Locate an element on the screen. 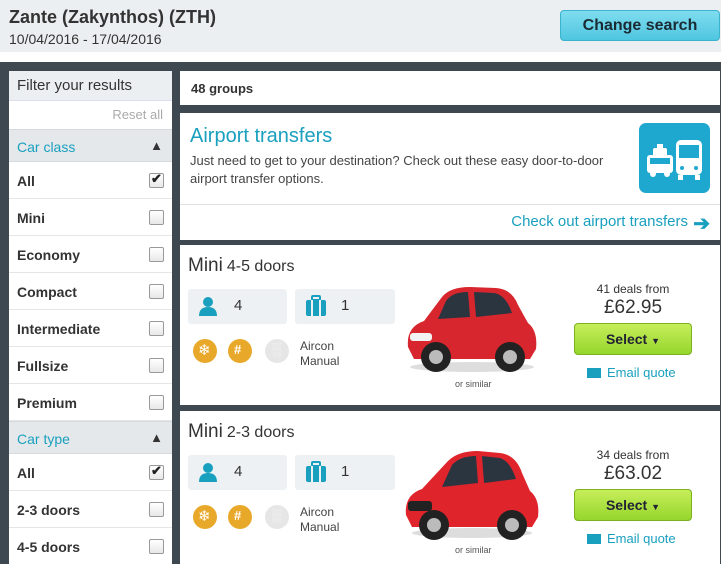  price: £62.95 is located at coordinates (633, 307).